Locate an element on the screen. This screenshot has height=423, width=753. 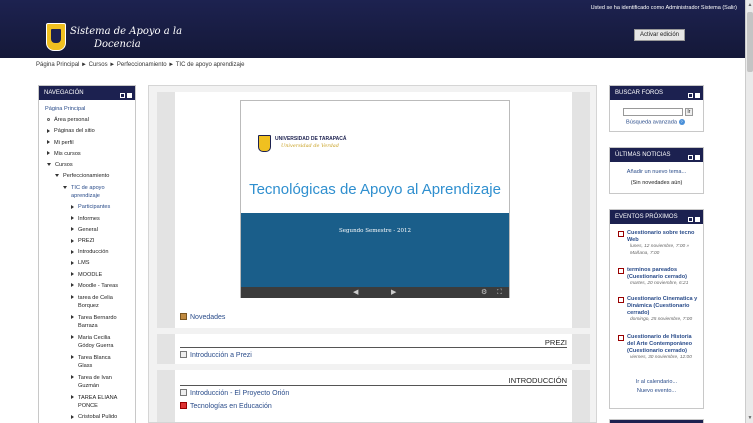
nav-label: Área personal is located at coordinates (71, 120).